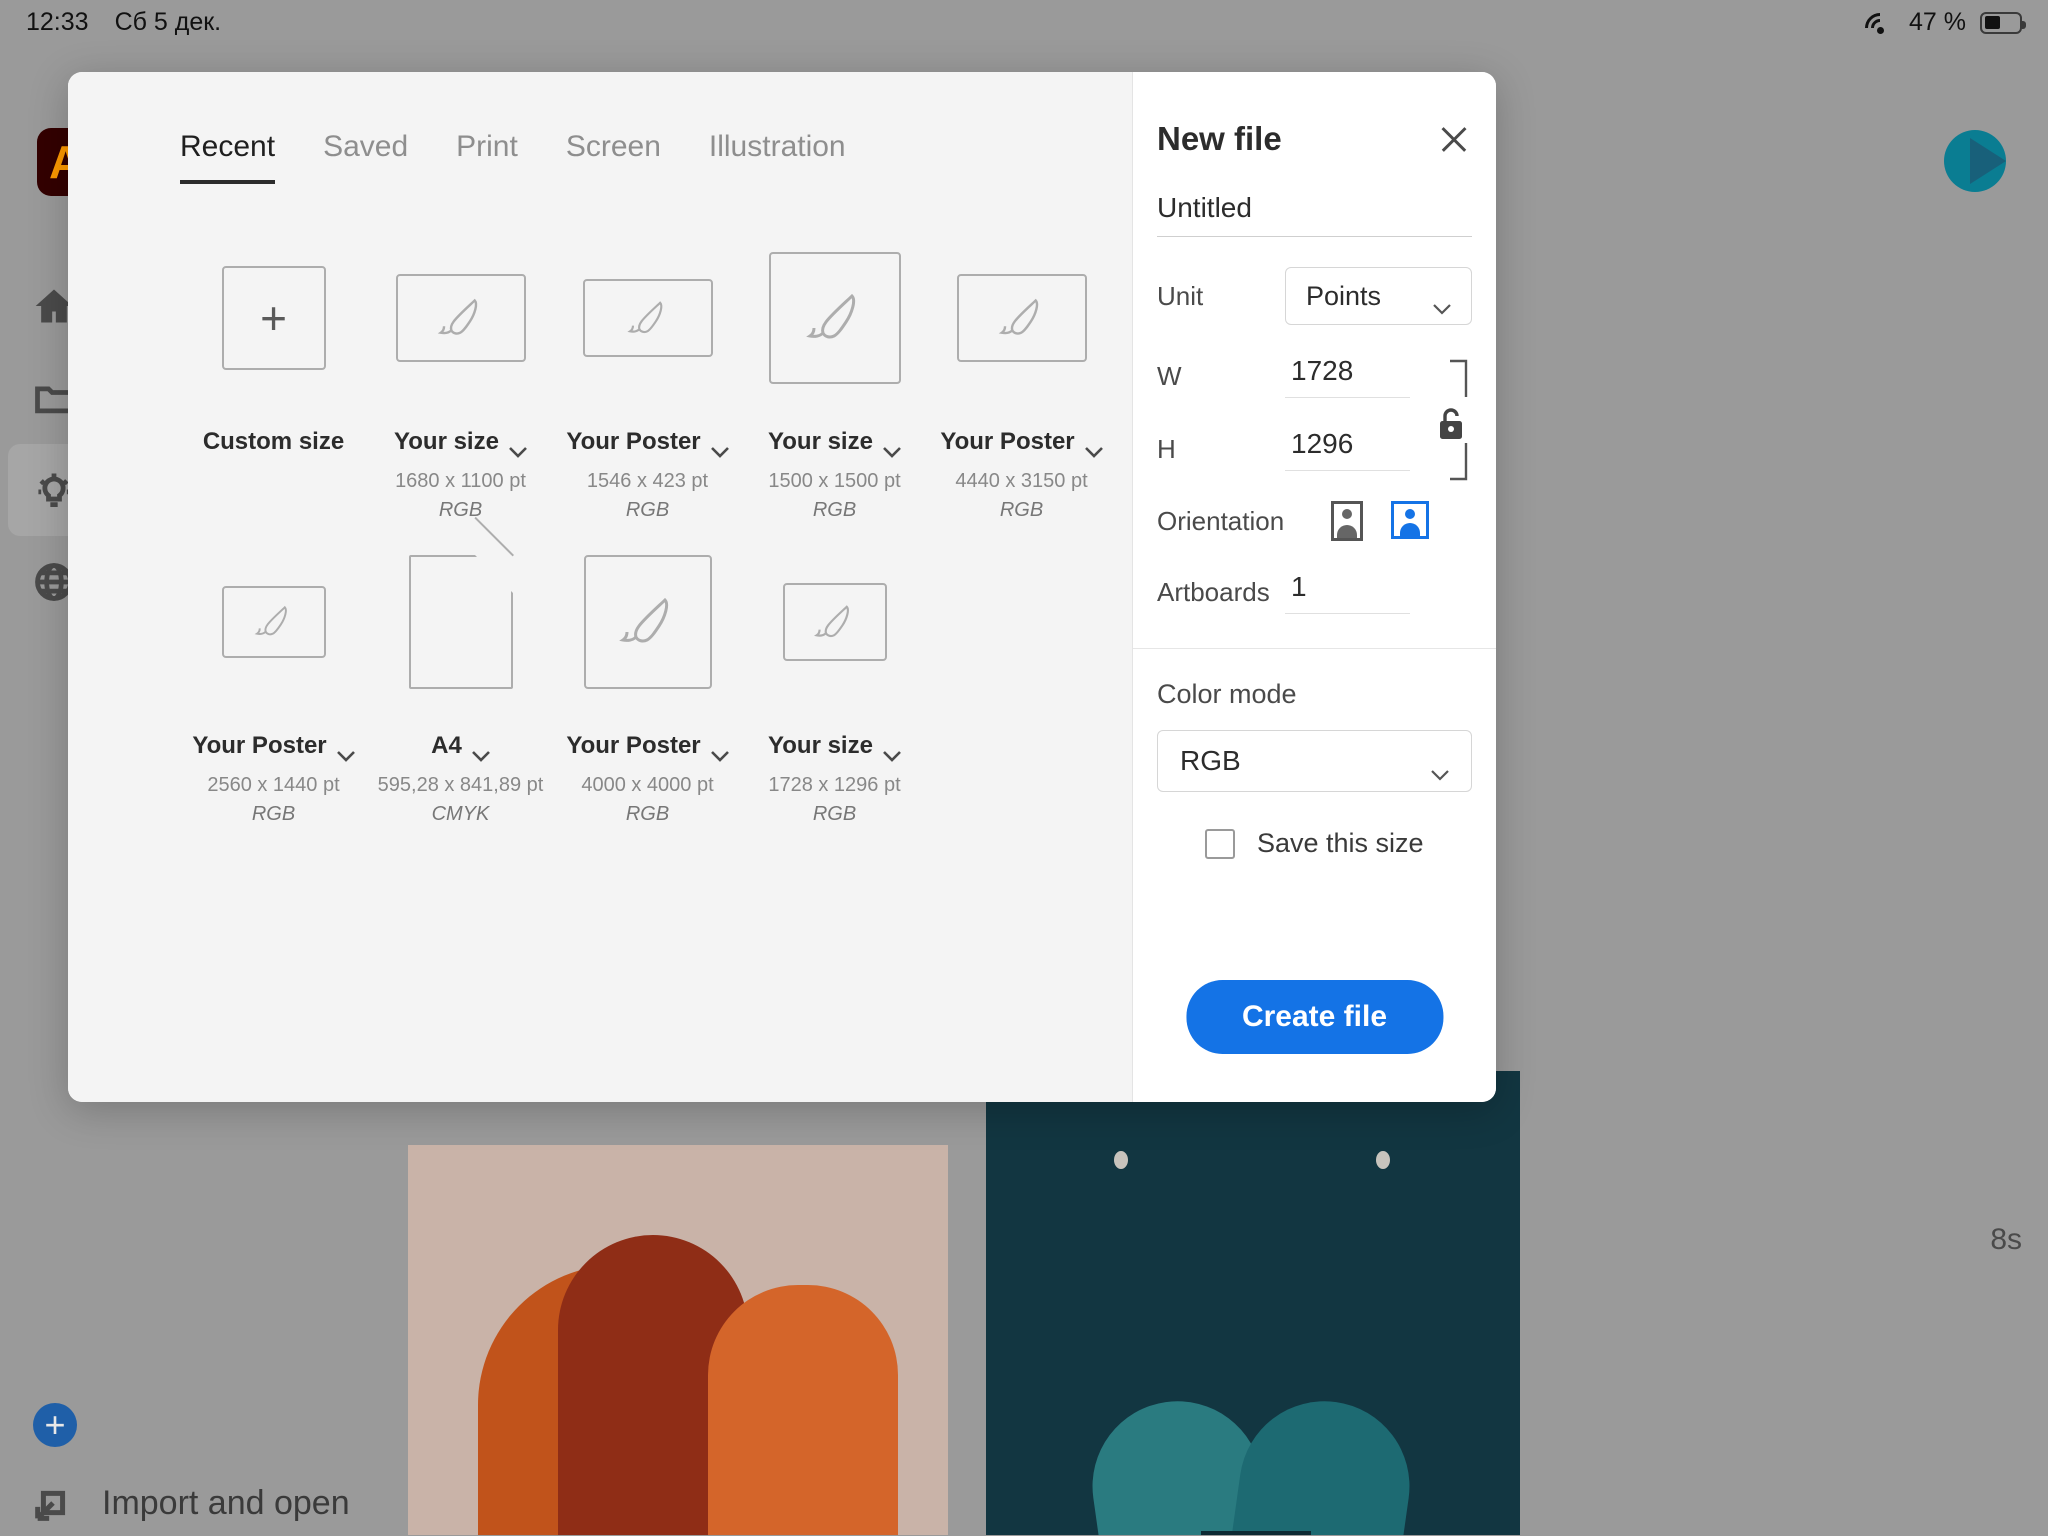 The height and width of the screenshot is (1536, 2048). I want to click on width-row: W 1728, so click(1314, 376).